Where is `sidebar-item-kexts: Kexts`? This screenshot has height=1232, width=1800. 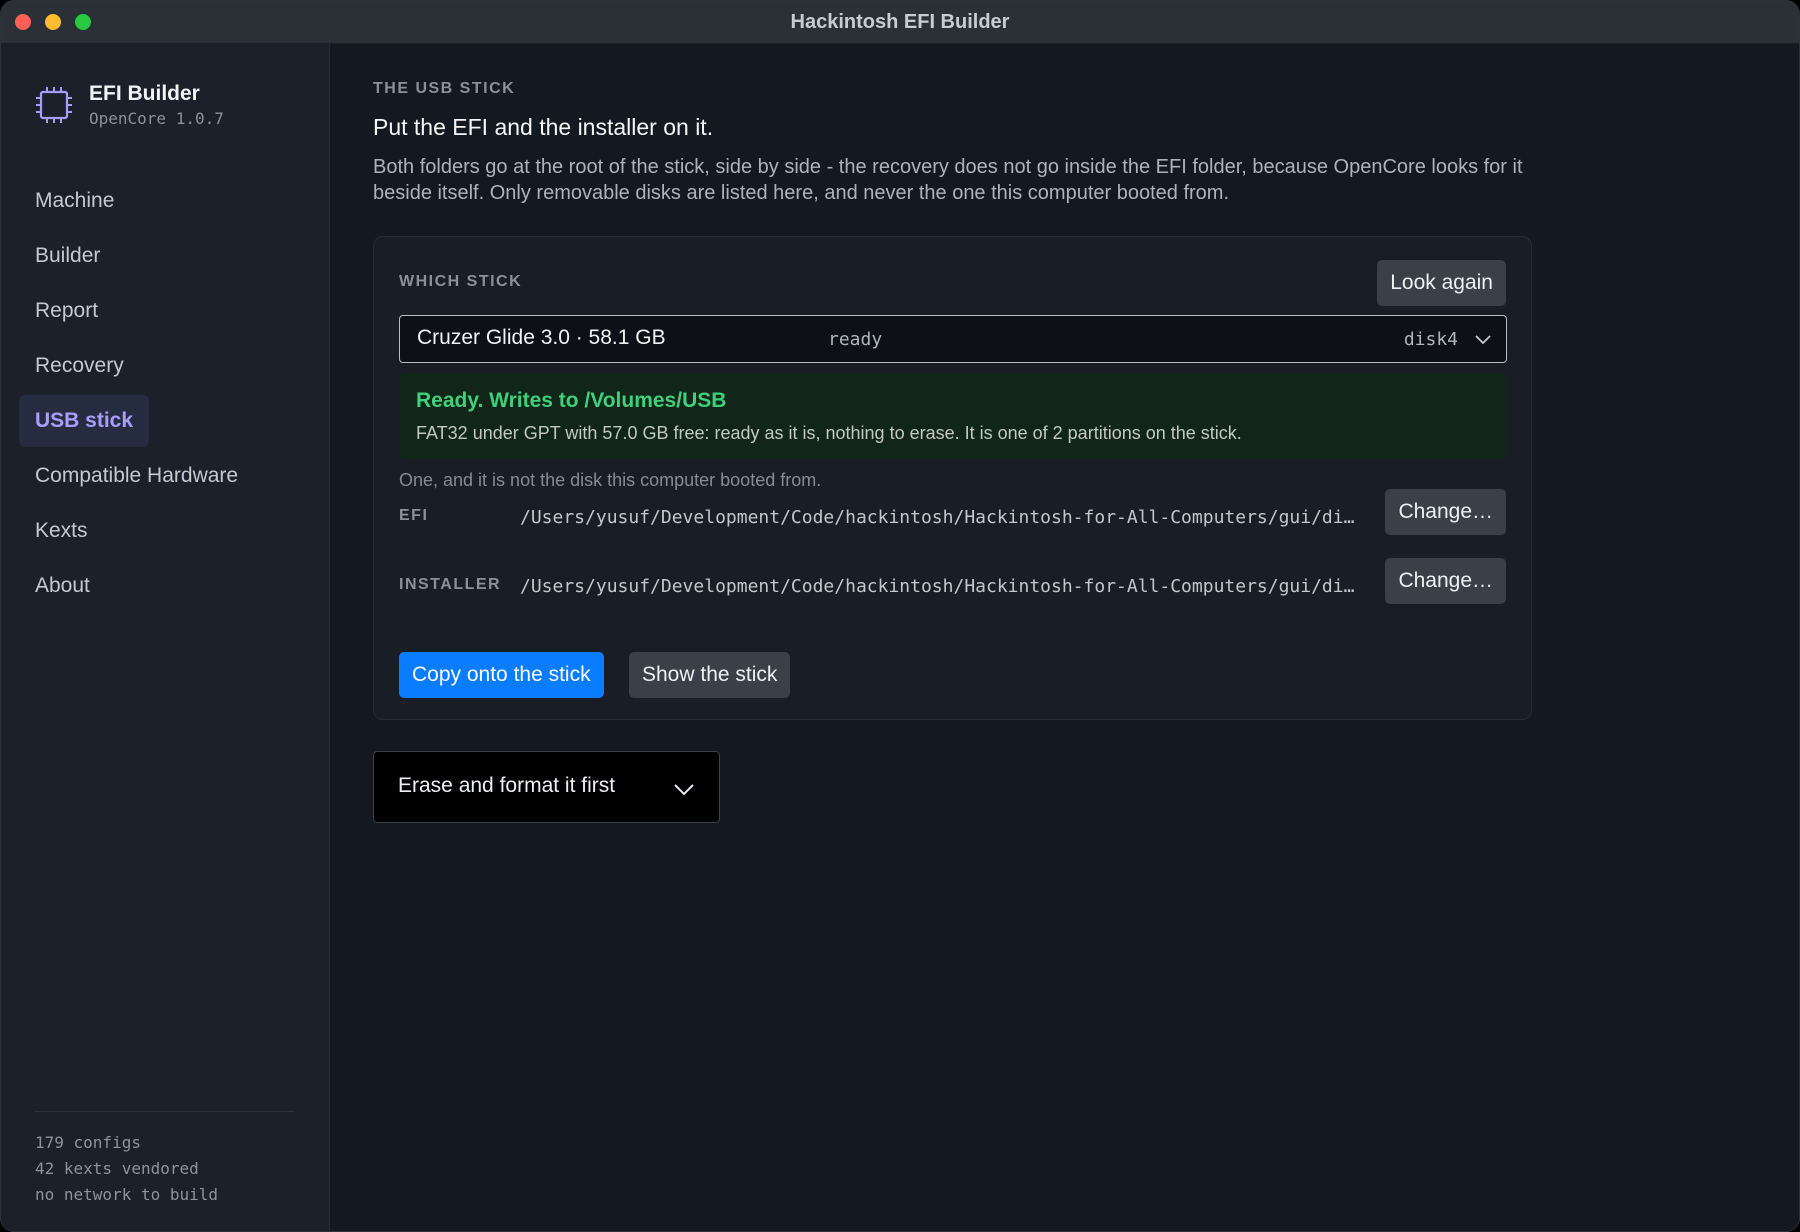 sidebar-item-kexts: Kexts is located at coordinates (164, 531).